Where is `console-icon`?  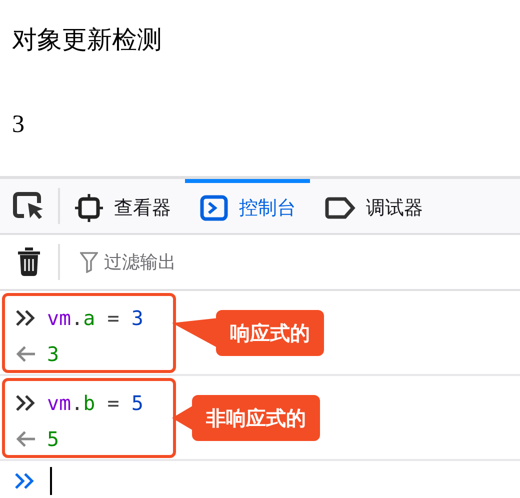 console-icon is located at coordinates (214, 208).